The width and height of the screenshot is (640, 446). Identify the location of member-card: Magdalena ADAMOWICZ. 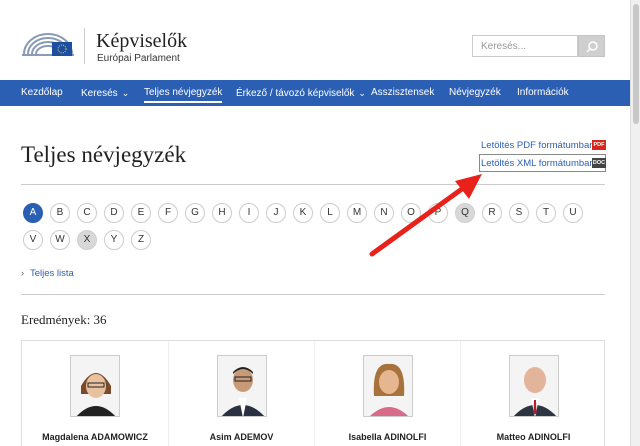
(95, 393).